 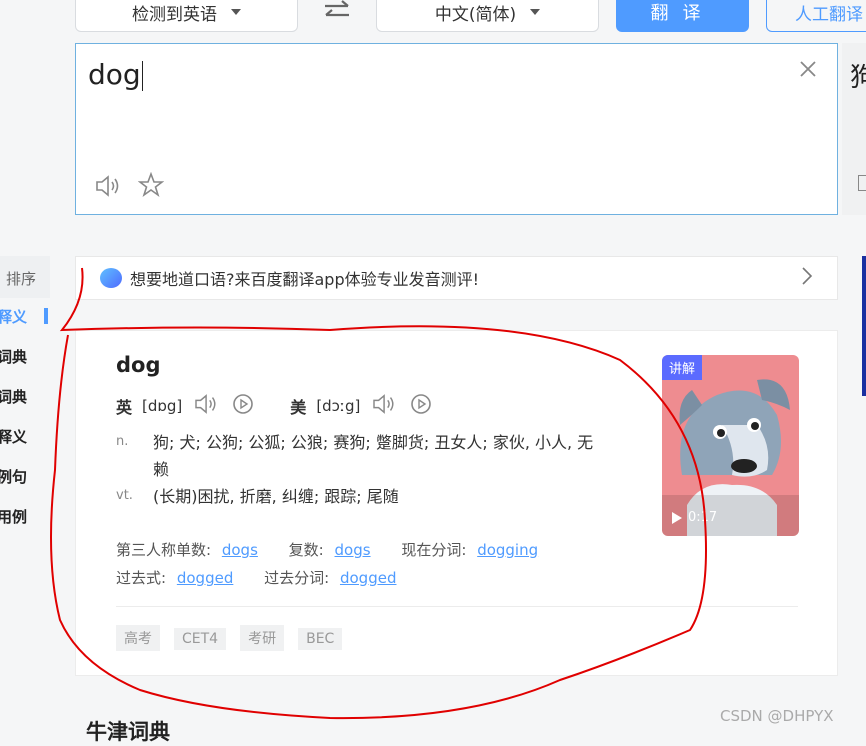 What do you see at coordinates (200, 639) in the screenshot?
I see `tag: CET4` at bounding box center [200, 639].